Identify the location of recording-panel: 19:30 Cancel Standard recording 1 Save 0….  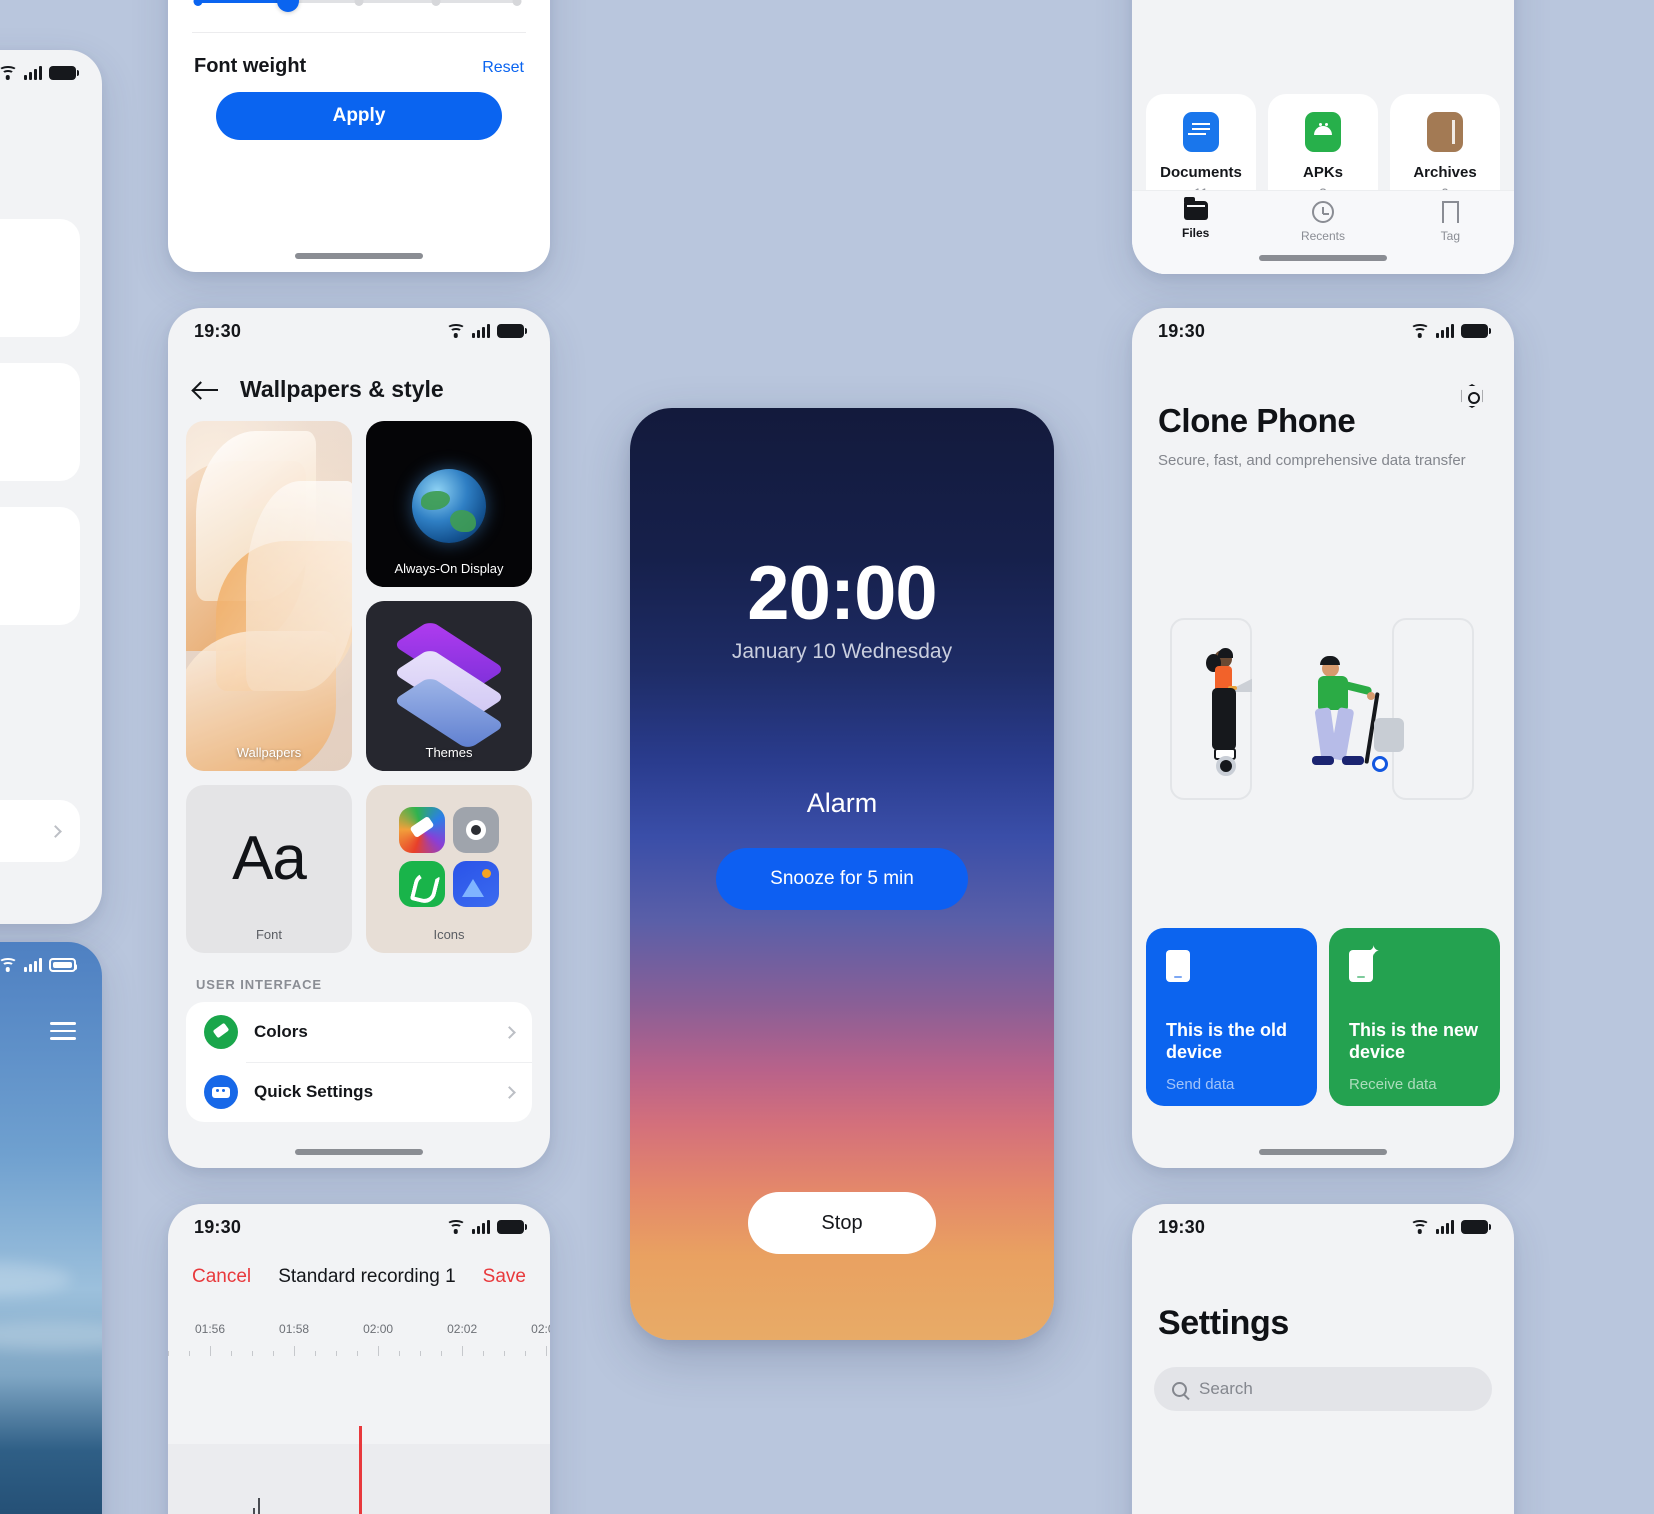
(359, 1359).